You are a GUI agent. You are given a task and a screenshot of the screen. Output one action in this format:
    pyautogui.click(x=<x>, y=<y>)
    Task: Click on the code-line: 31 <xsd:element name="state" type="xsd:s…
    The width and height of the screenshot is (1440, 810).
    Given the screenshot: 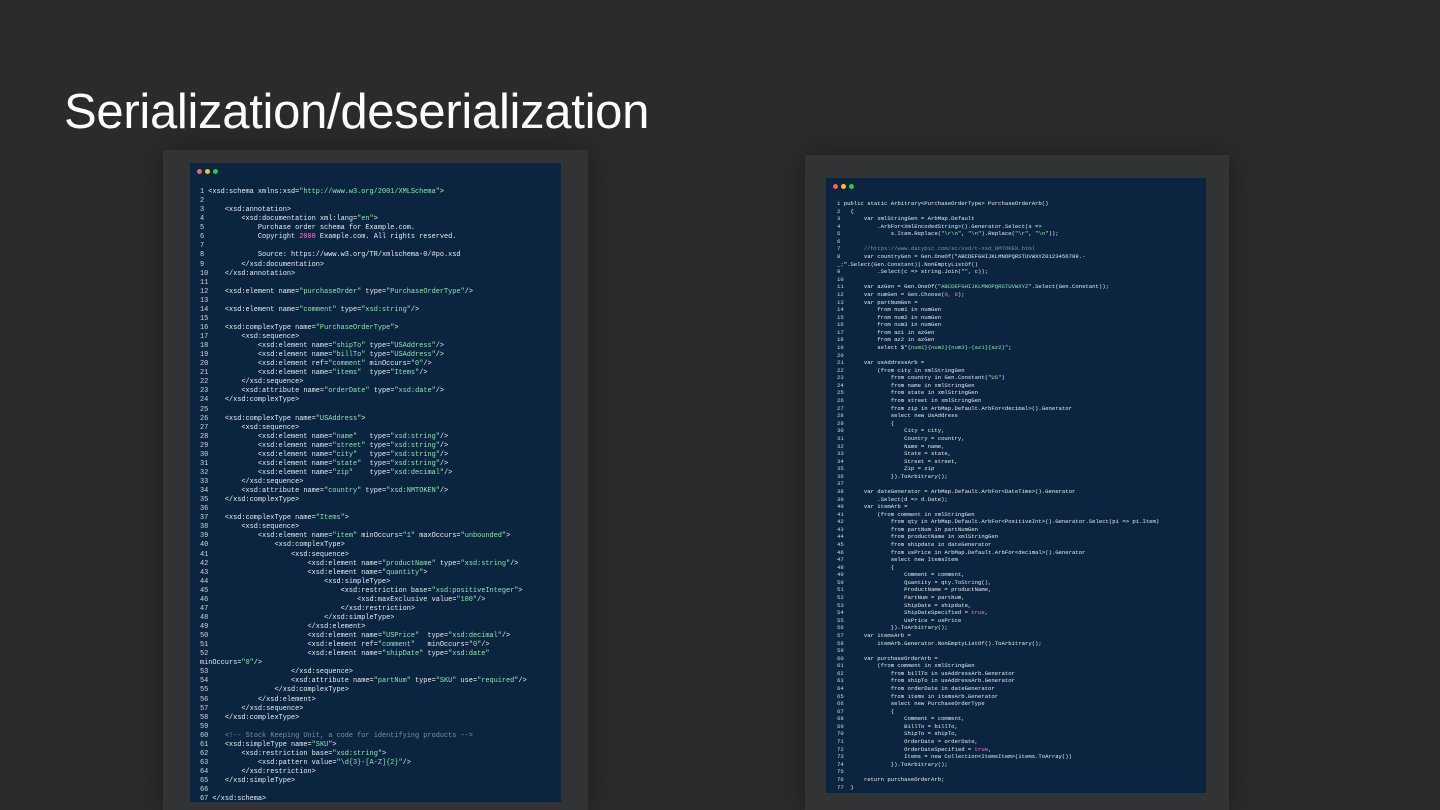 What is the action you would take?
    pyautogui.click(x=324, y=463)
    